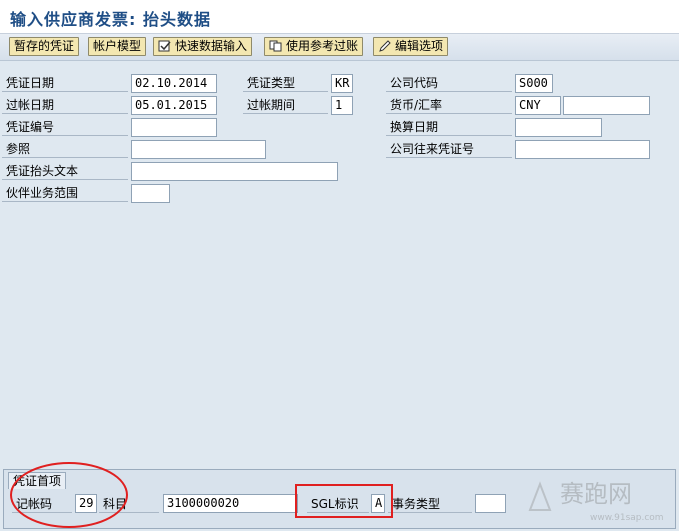  What do you see at coordinates (449, 127) in the screenshot?
I see `translation-date-label: 换算日期` at bounding box center [449, 127].